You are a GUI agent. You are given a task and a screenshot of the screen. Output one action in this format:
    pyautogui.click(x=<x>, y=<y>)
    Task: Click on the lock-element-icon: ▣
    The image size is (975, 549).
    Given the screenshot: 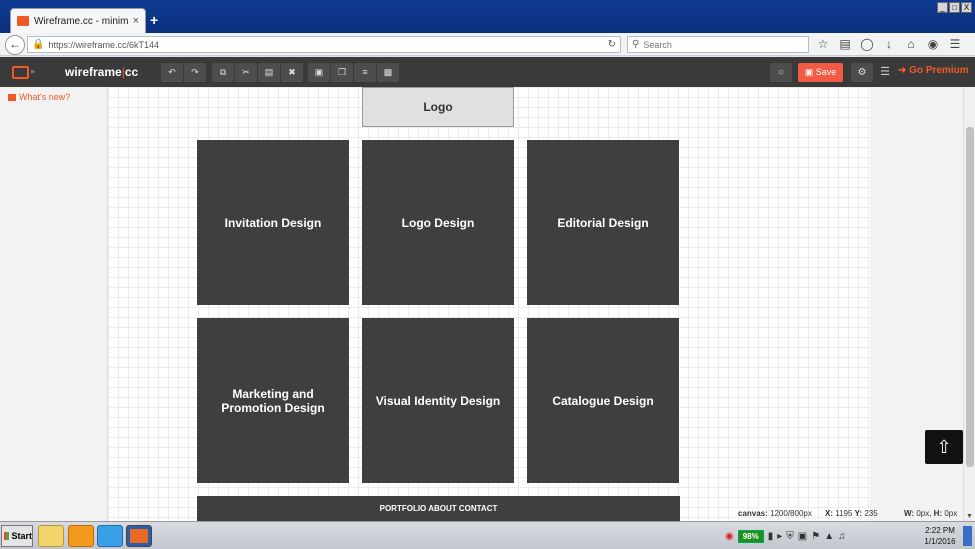 What is the action you would take?
    pyautogui.click(x=319, y=72)
    